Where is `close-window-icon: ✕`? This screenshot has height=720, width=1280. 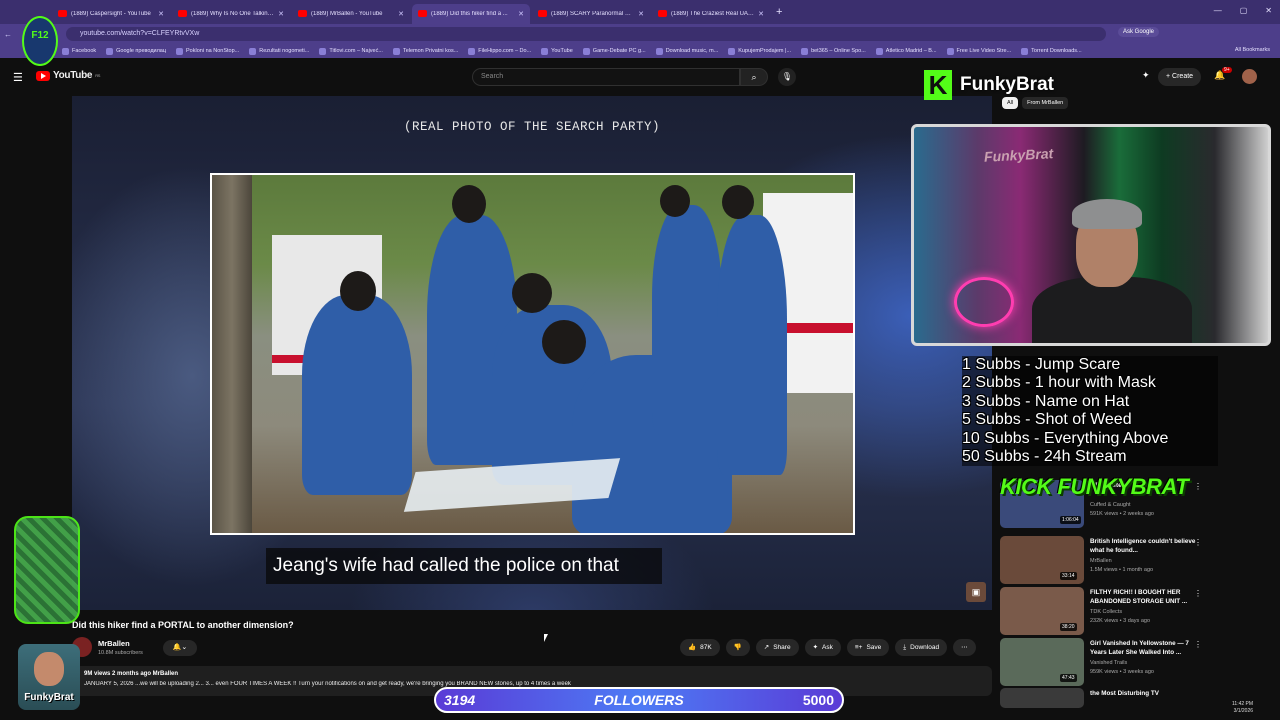
close-window-icon: ✕ is located at coordinates (1268, 10).